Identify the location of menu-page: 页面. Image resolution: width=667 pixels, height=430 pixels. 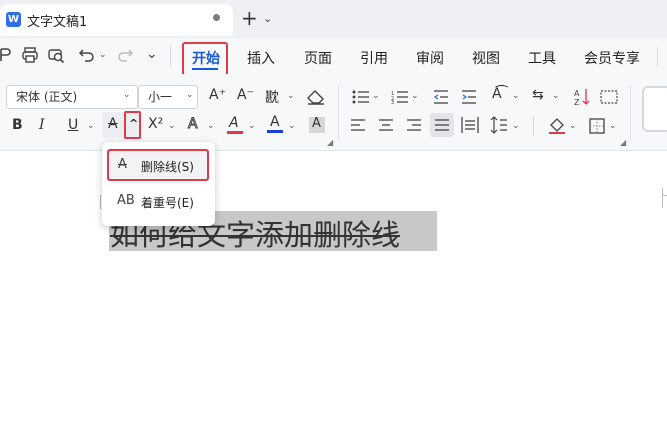
(318, 58).